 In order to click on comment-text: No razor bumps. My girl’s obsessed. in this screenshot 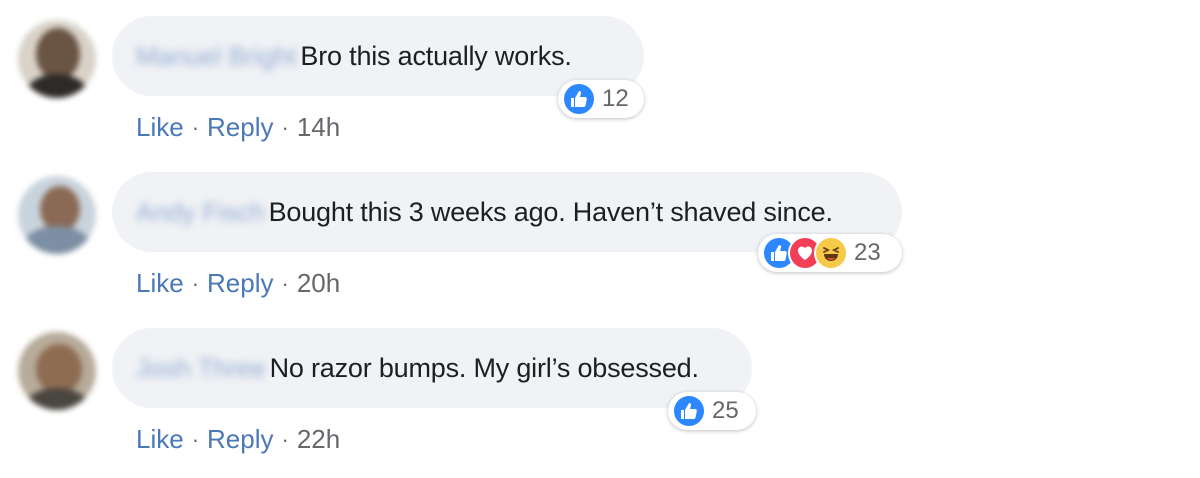, I will do `click(484, 367)`.